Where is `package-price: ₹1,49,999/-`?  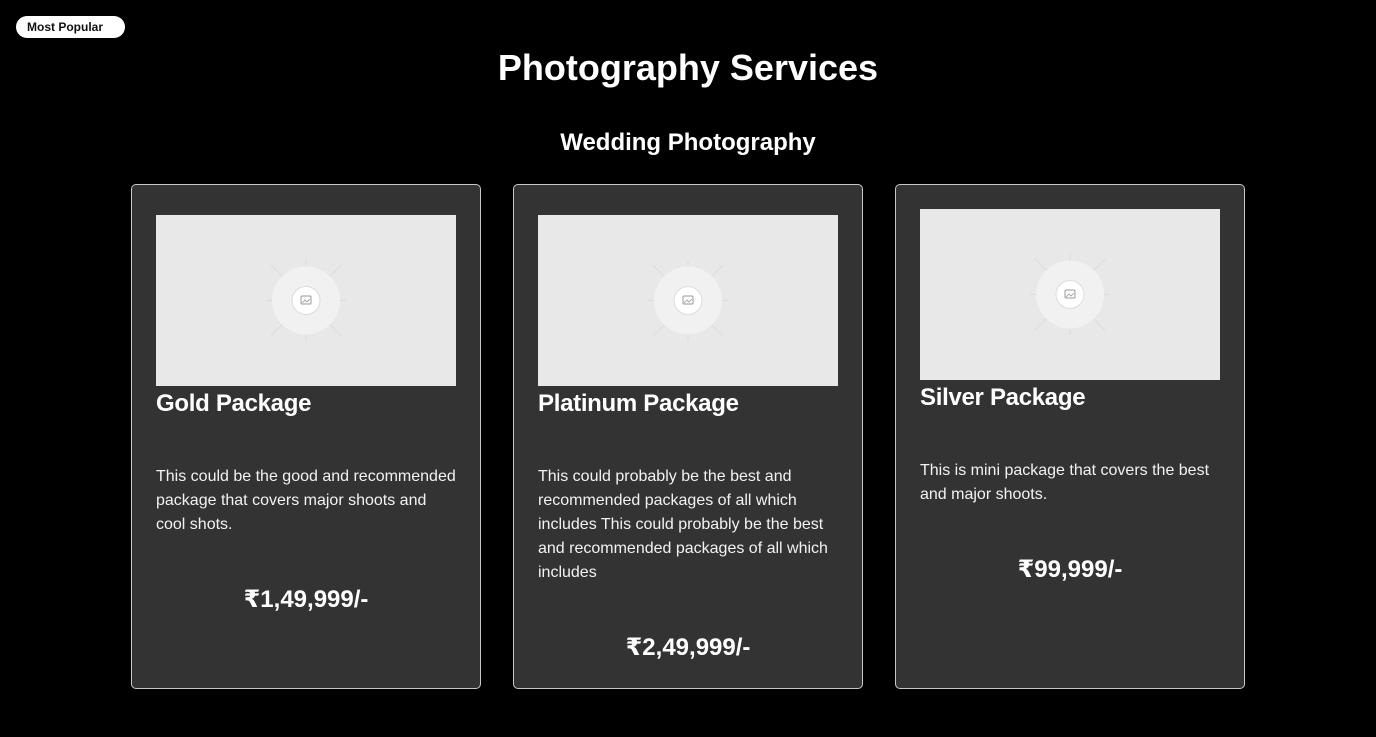
package-price: ₹1,49,999/- is located at coordinates (306, 599).